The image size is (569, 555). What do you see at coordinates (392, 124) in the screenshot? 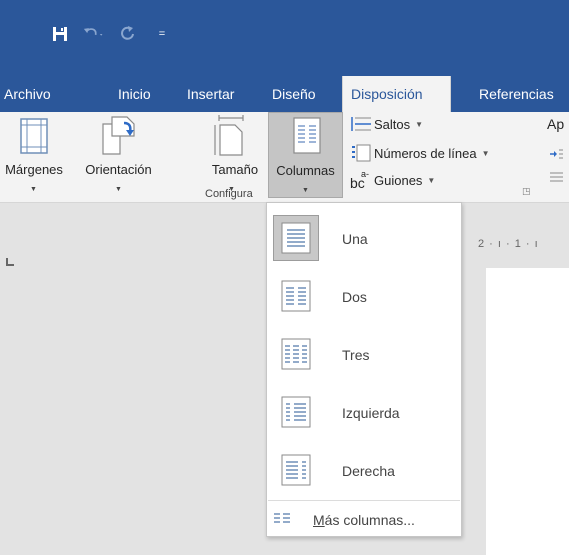
I see `breaks-label: Saltos` at bounding box center [392, 124].